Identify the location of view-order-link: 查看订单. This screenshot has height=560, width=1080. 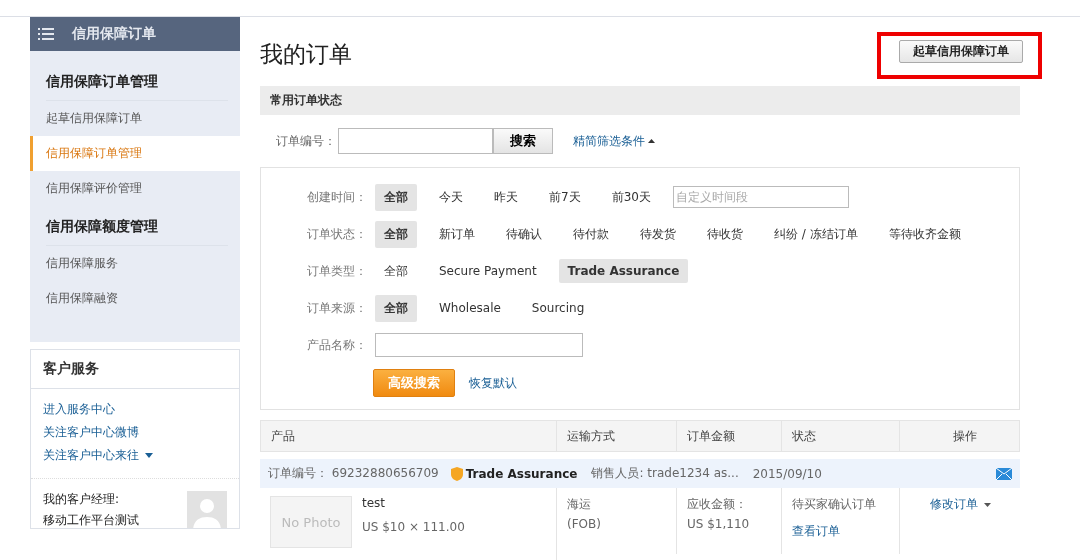
(840, 531).